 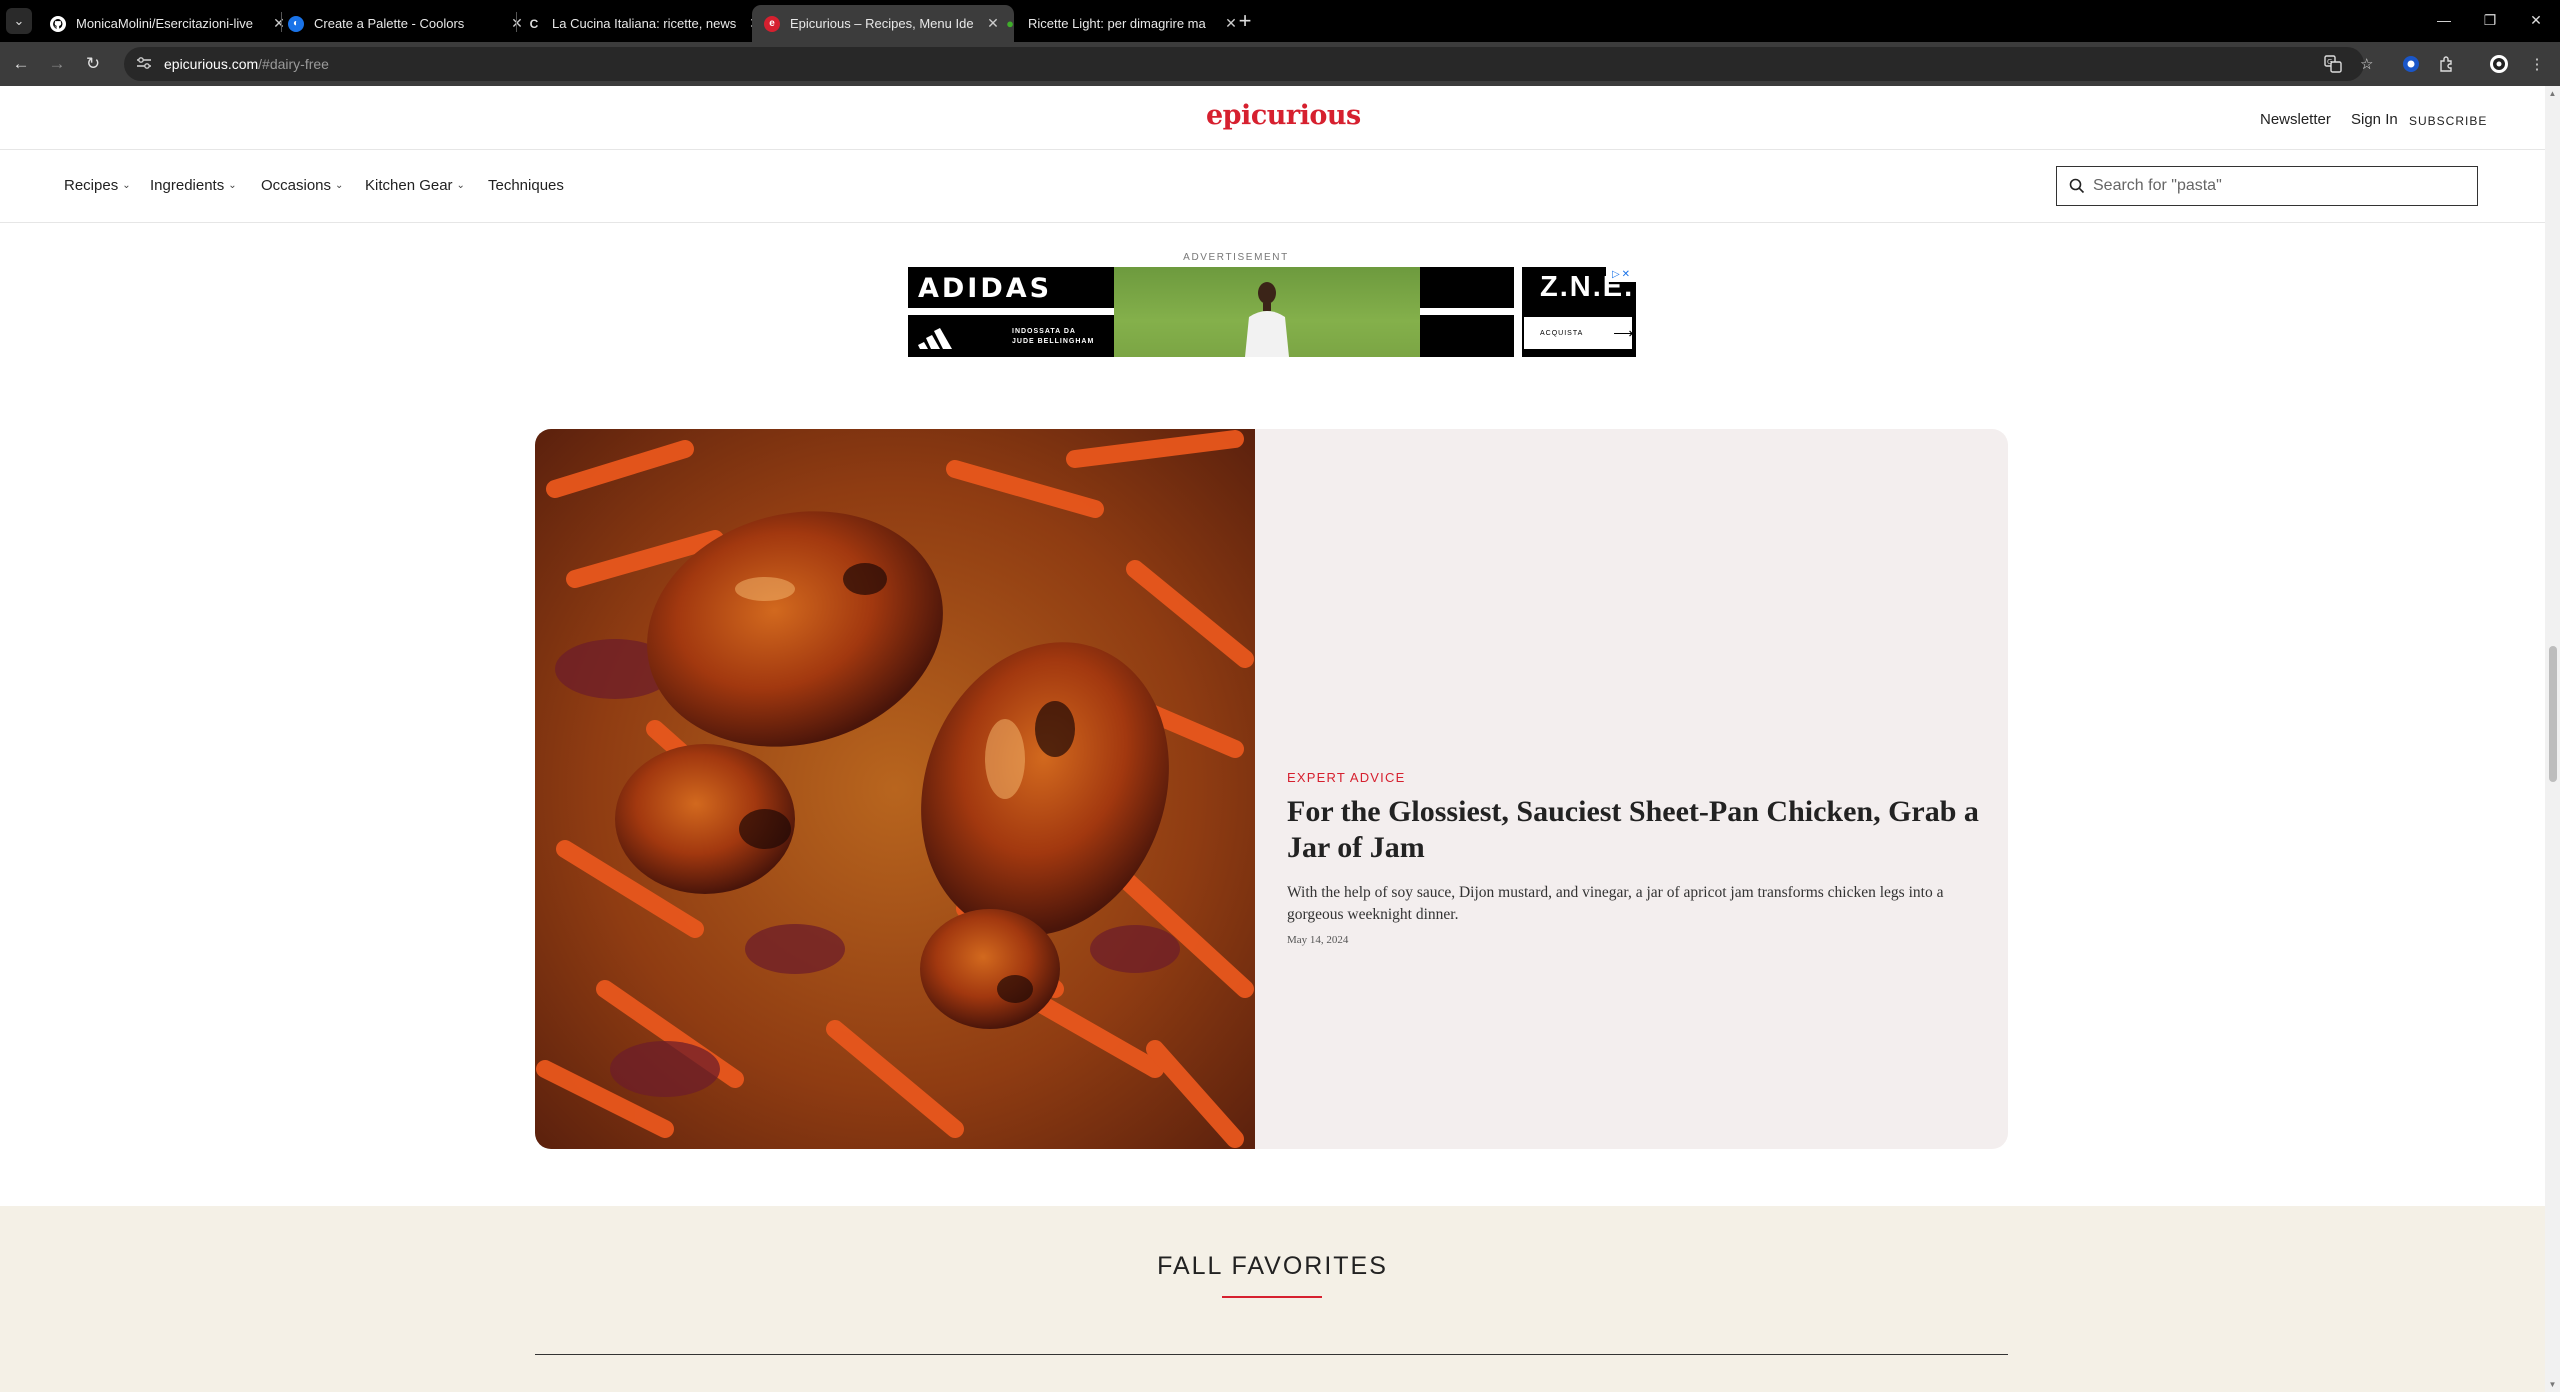 I want to click on nav-item-label: Ingredients, so click(x=187, y=185).